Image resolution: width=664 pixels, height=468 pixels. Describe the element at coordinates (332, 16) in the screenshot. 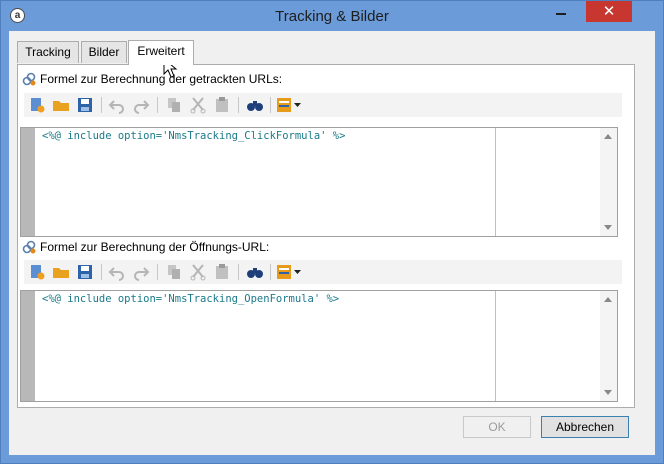

I see `title-bar: a Tracking & Bilder ✕` at that location.